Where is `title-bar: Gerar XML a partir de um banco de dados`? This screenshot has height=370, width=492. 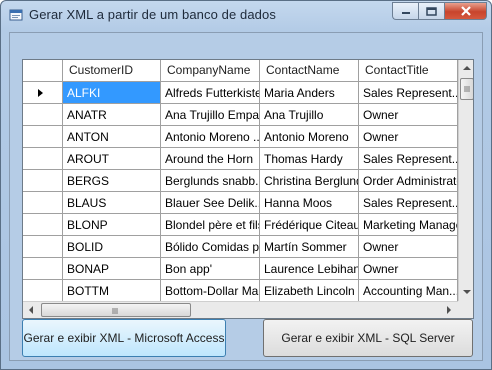 title-bar: Gerar XML a partir de um banco de dados is located at coordinates (246, 16).